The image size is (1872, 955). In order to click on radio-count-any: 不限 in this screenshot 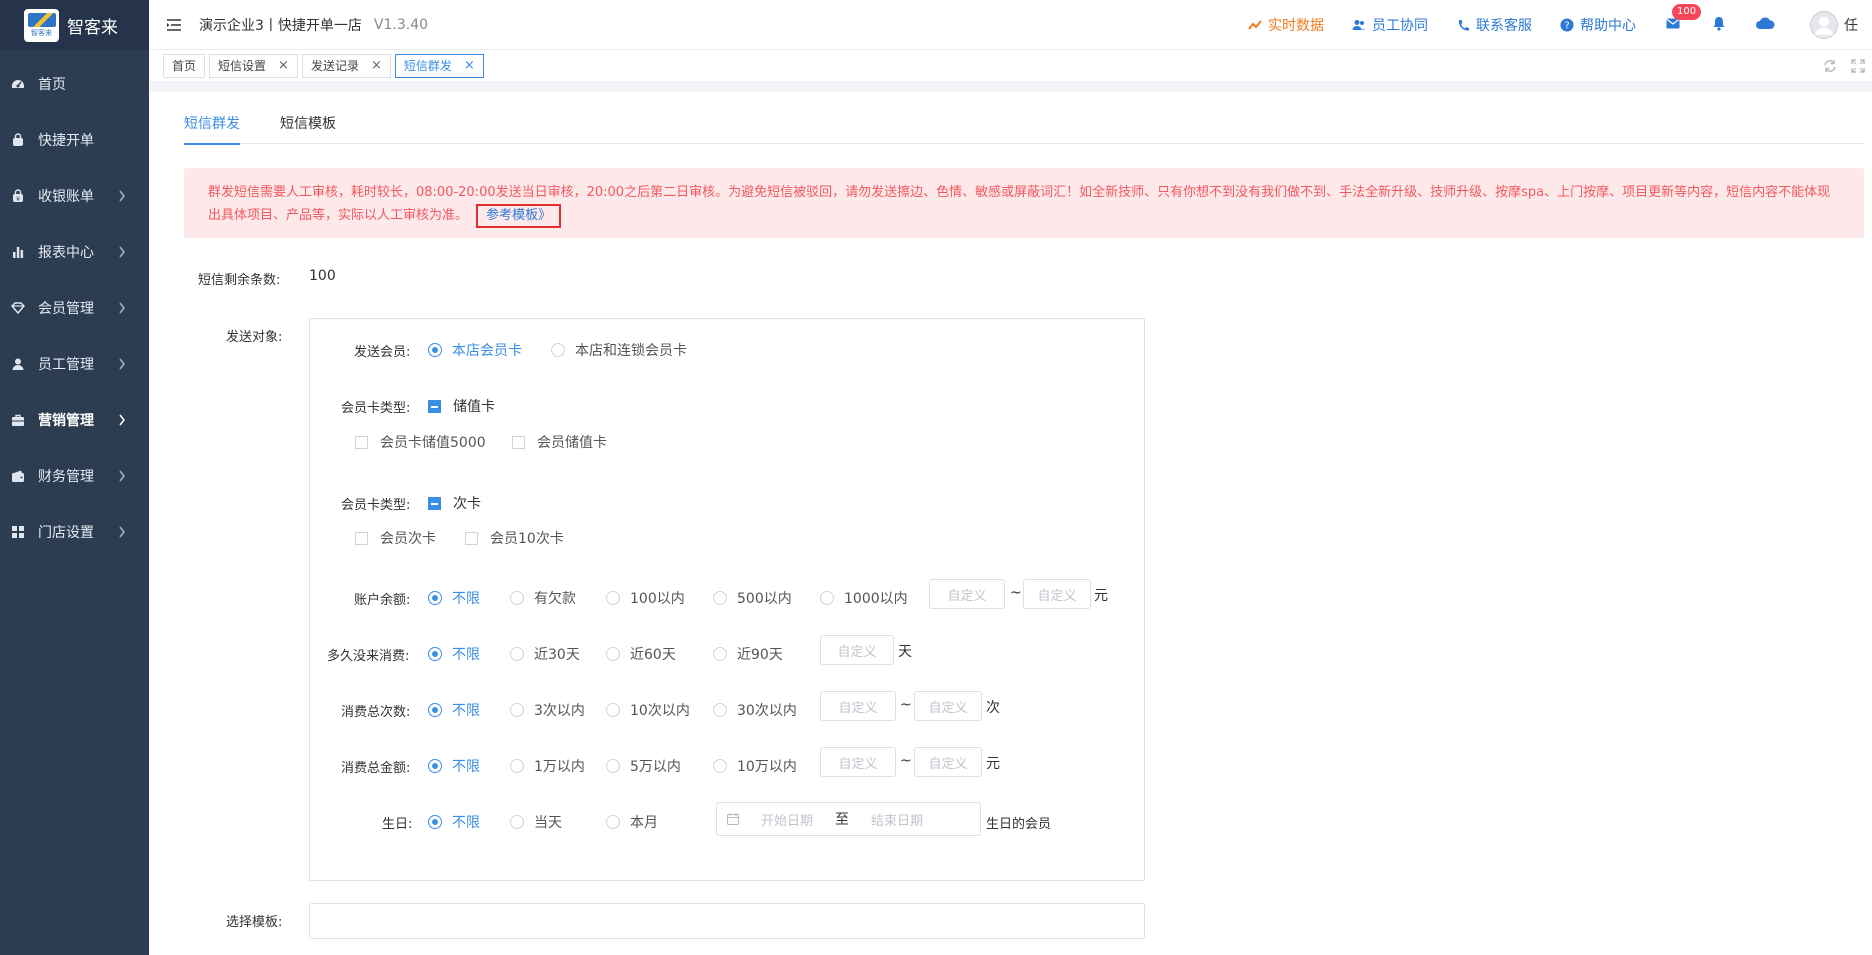, I will do `click(454, 710)`.